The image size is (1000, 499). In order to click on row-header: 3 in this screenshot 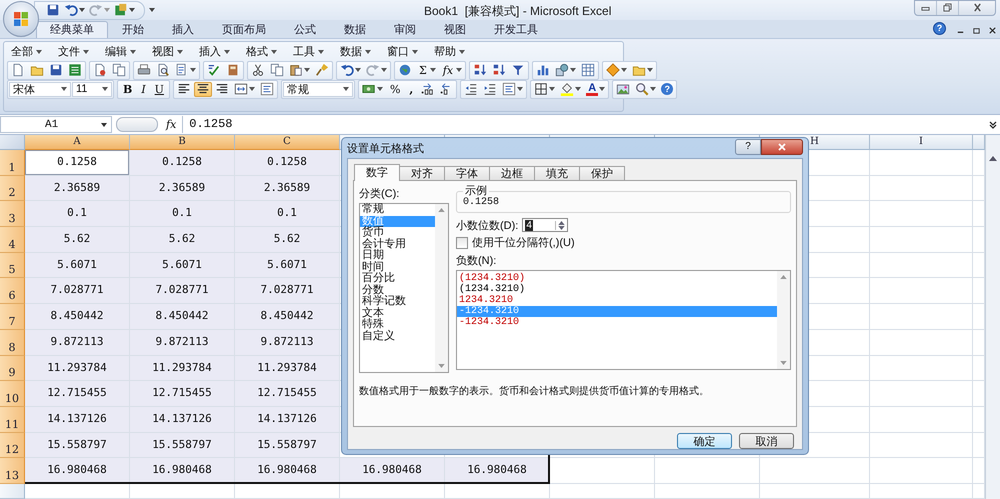, I will do `click(12, 214)`.